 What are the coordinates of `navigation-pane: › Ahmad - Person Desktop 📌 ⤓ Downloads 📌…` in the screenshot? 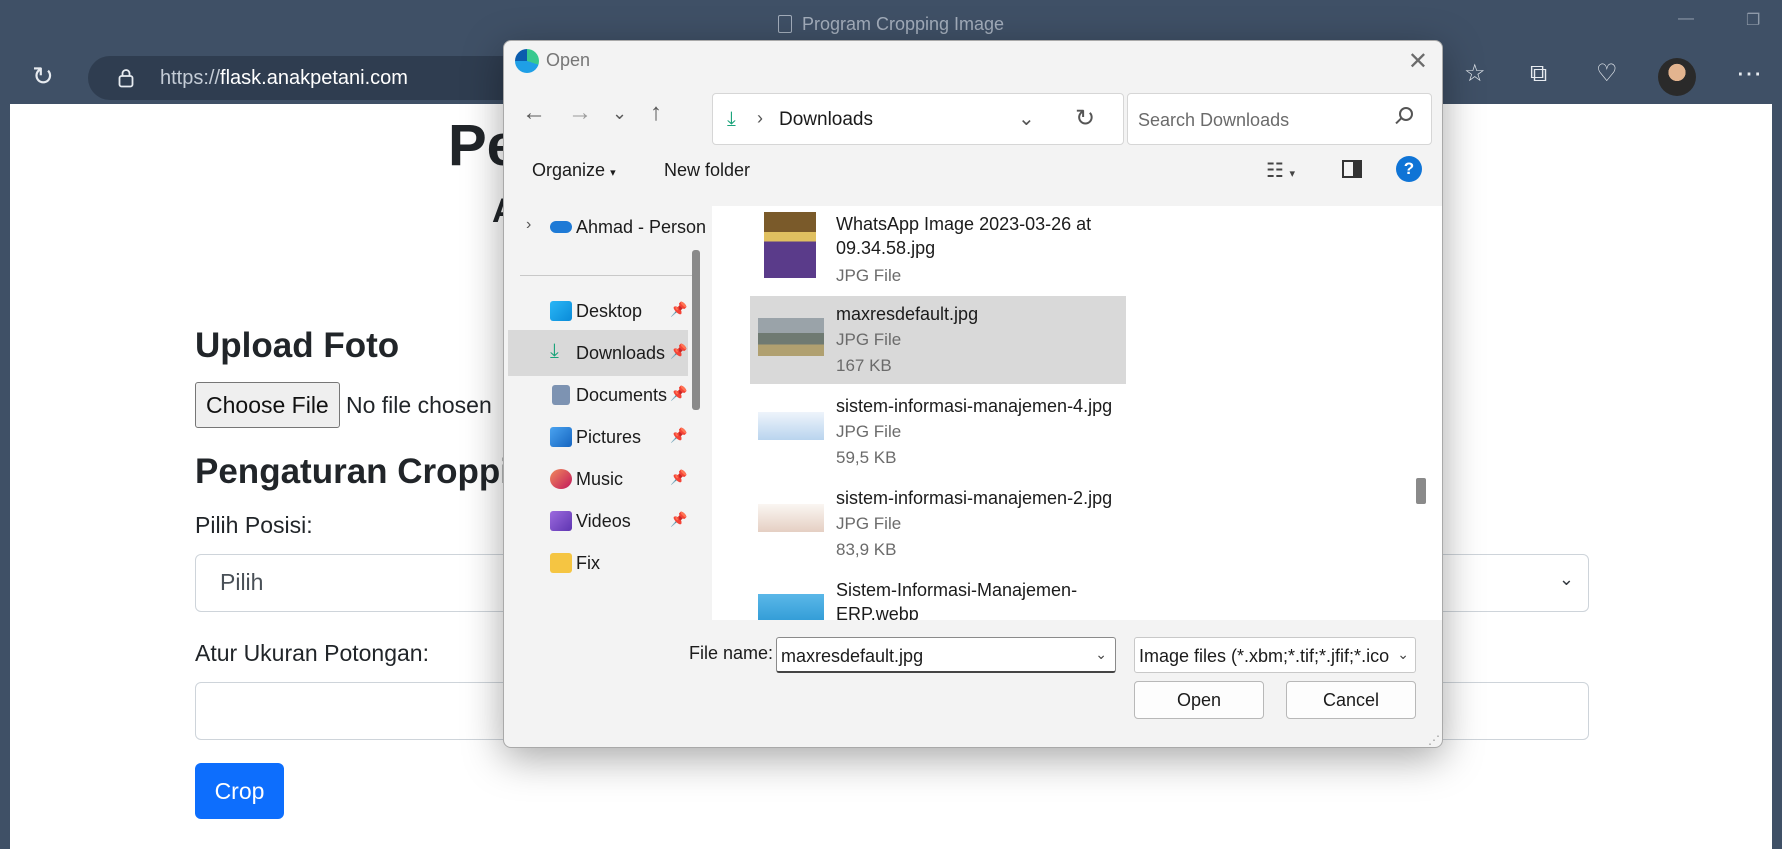 It's located at (608, 413).